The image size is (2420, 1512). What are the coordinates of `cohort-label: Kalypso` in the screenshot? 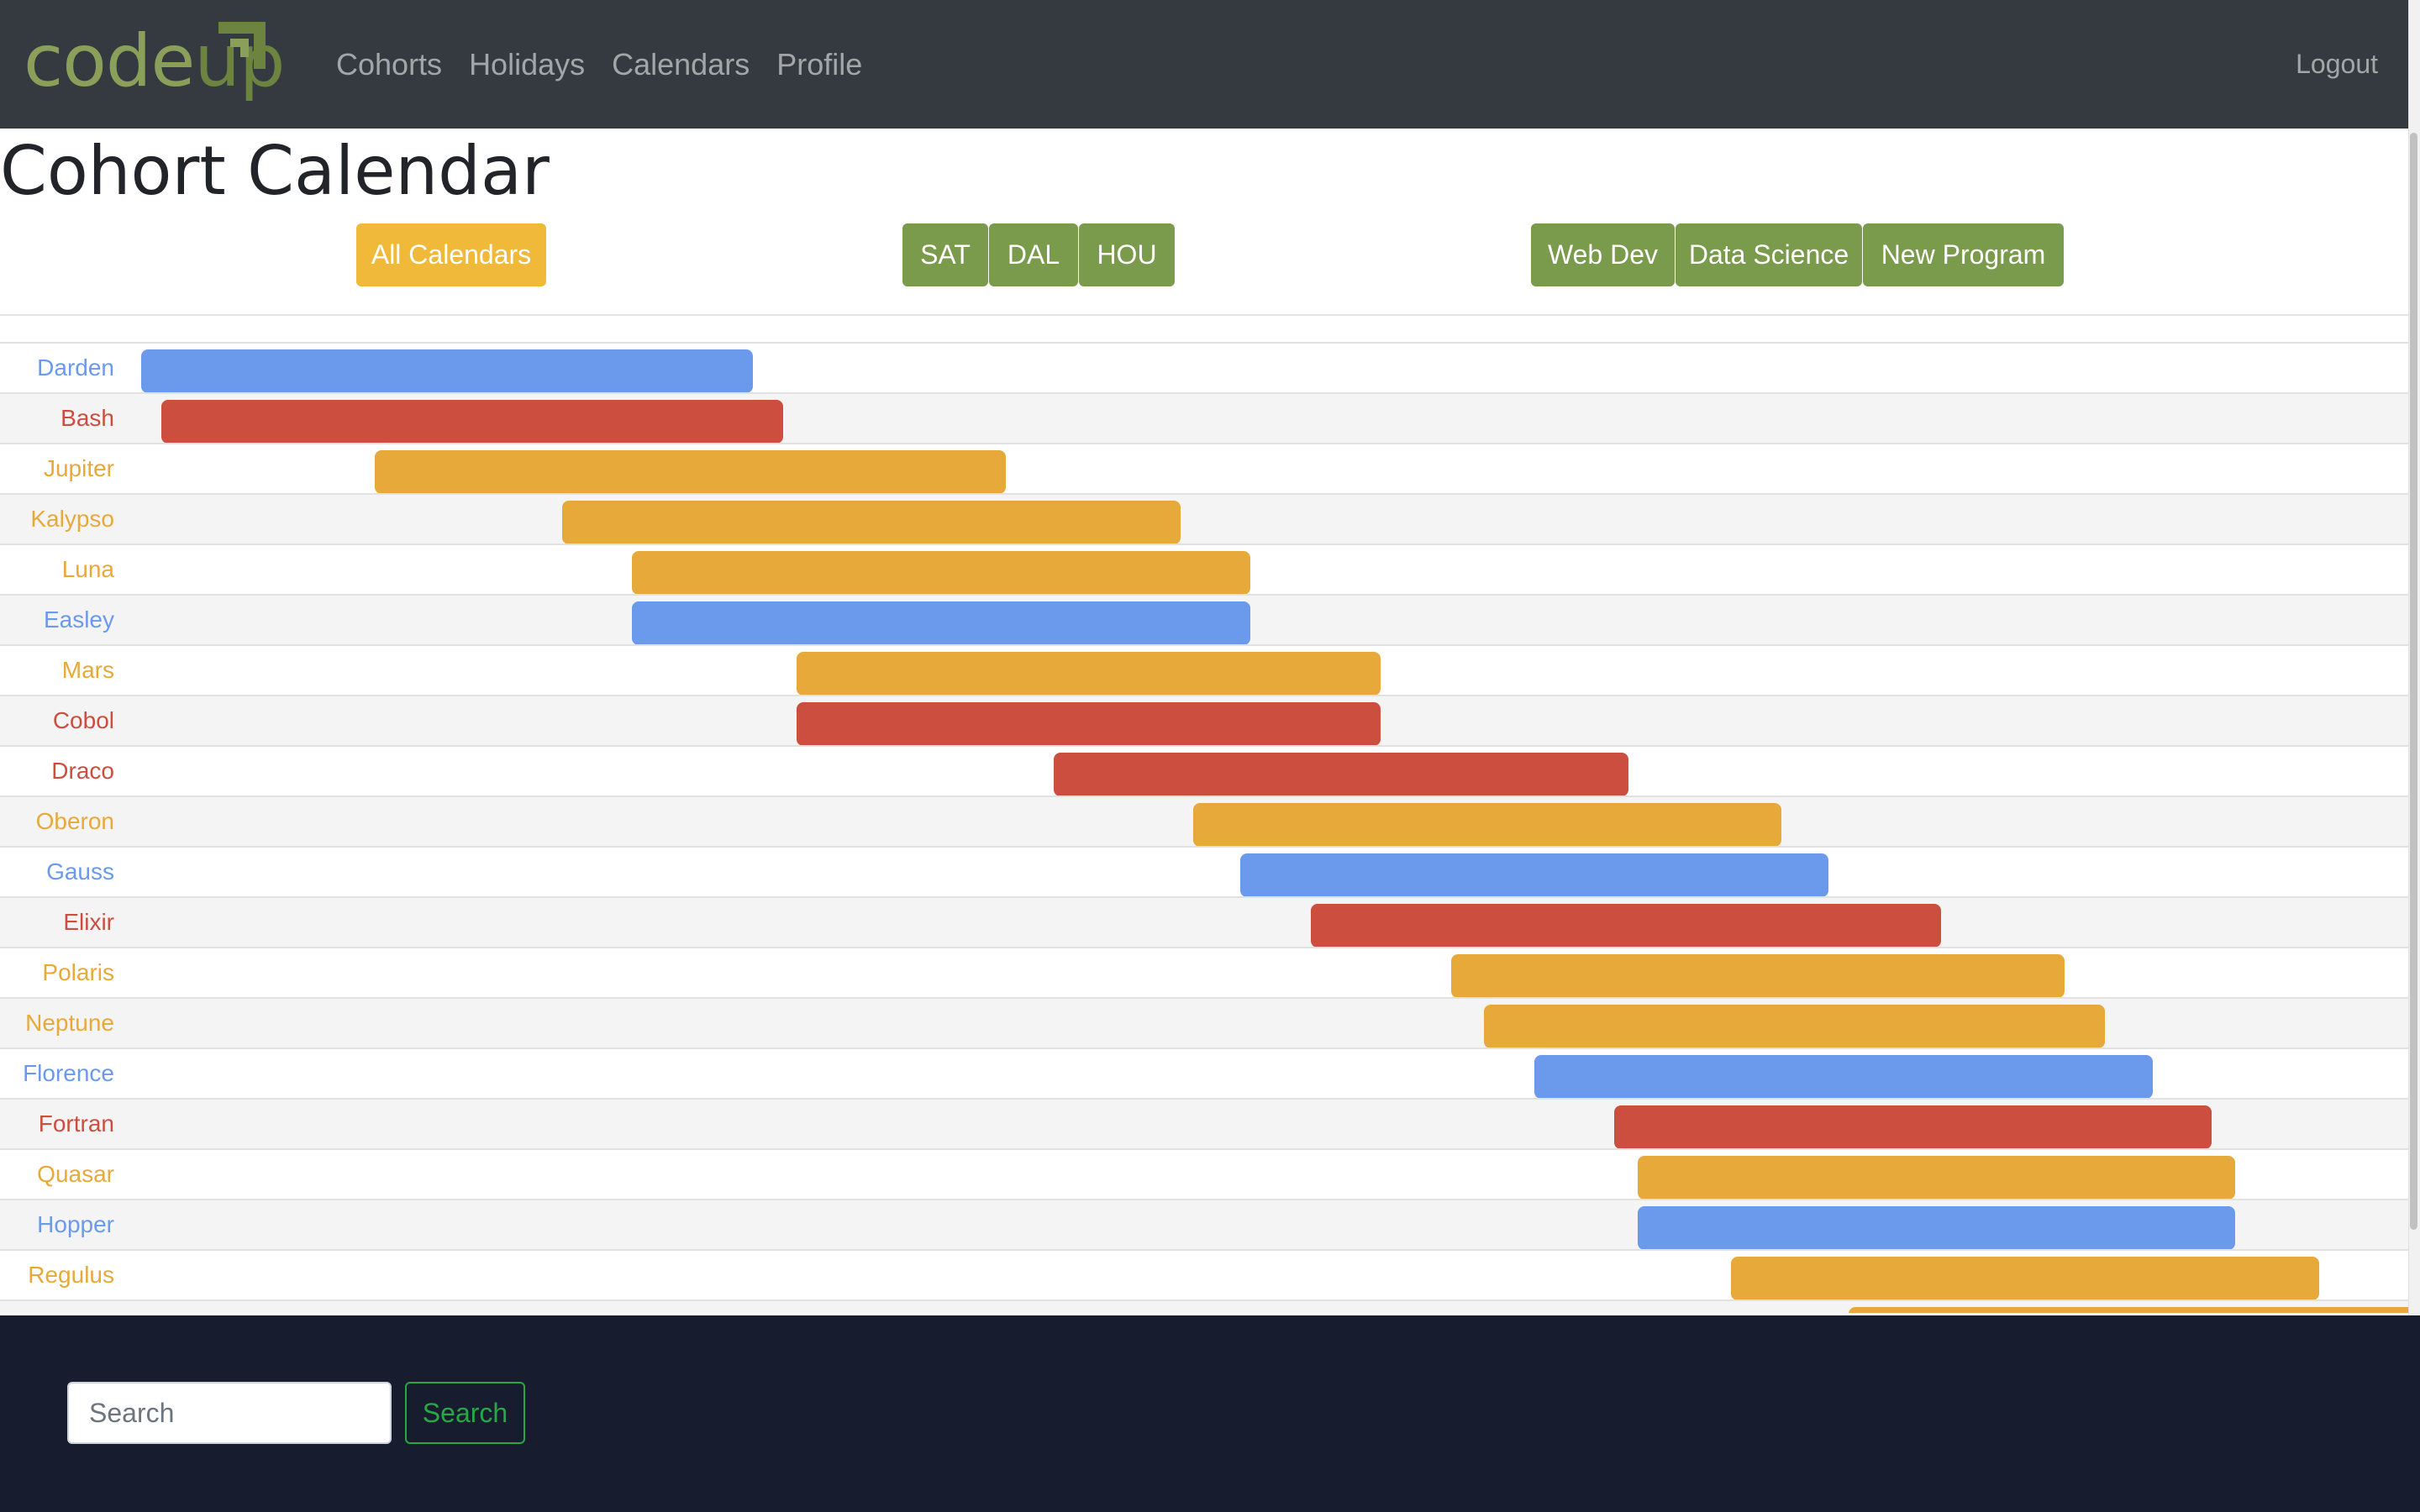 It's located at (72, 519).